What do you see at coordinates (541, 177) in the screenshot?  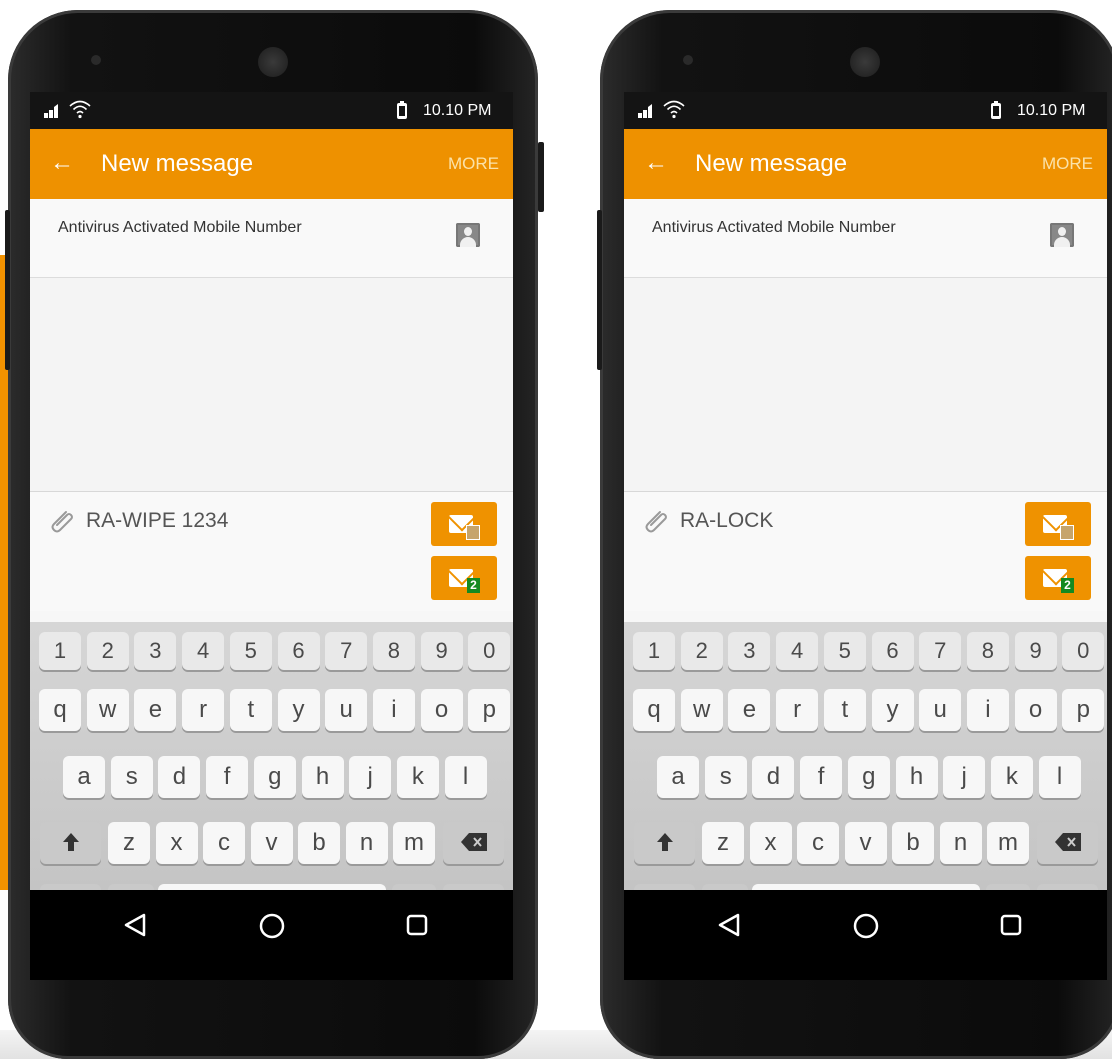 I see `power-button` at bounding box center [541, 177].